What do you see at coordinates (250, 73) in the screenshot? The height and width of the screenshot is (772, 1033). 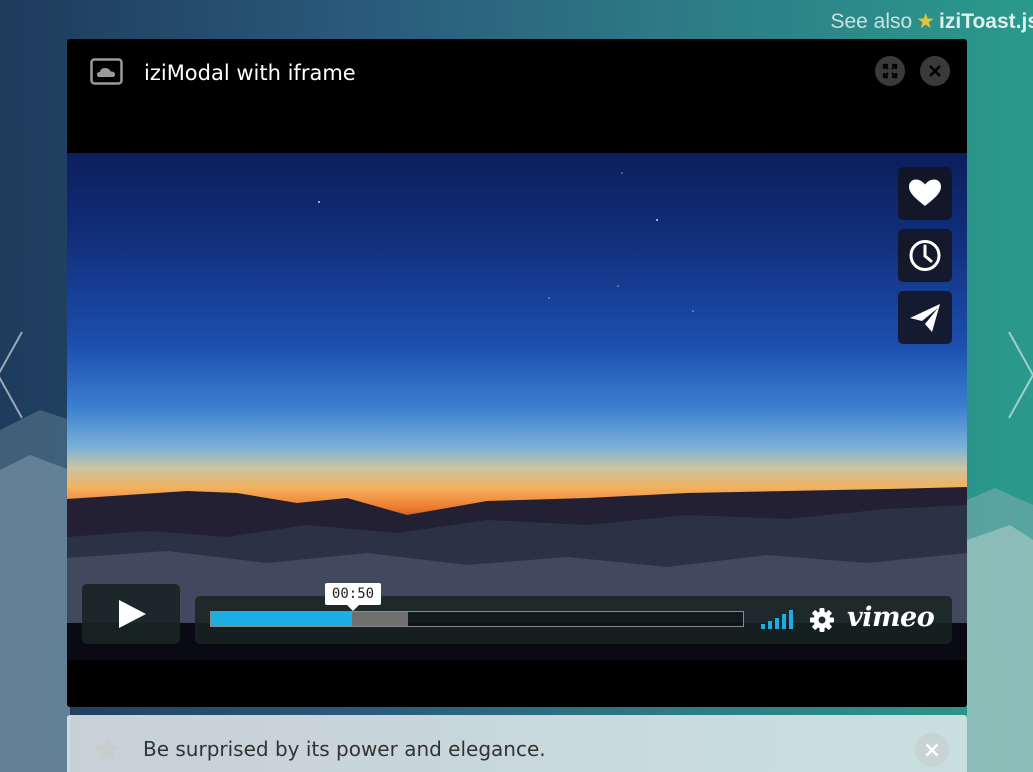 I see `modal-title: iziModal with iframe` at bounding box center [250, 73].